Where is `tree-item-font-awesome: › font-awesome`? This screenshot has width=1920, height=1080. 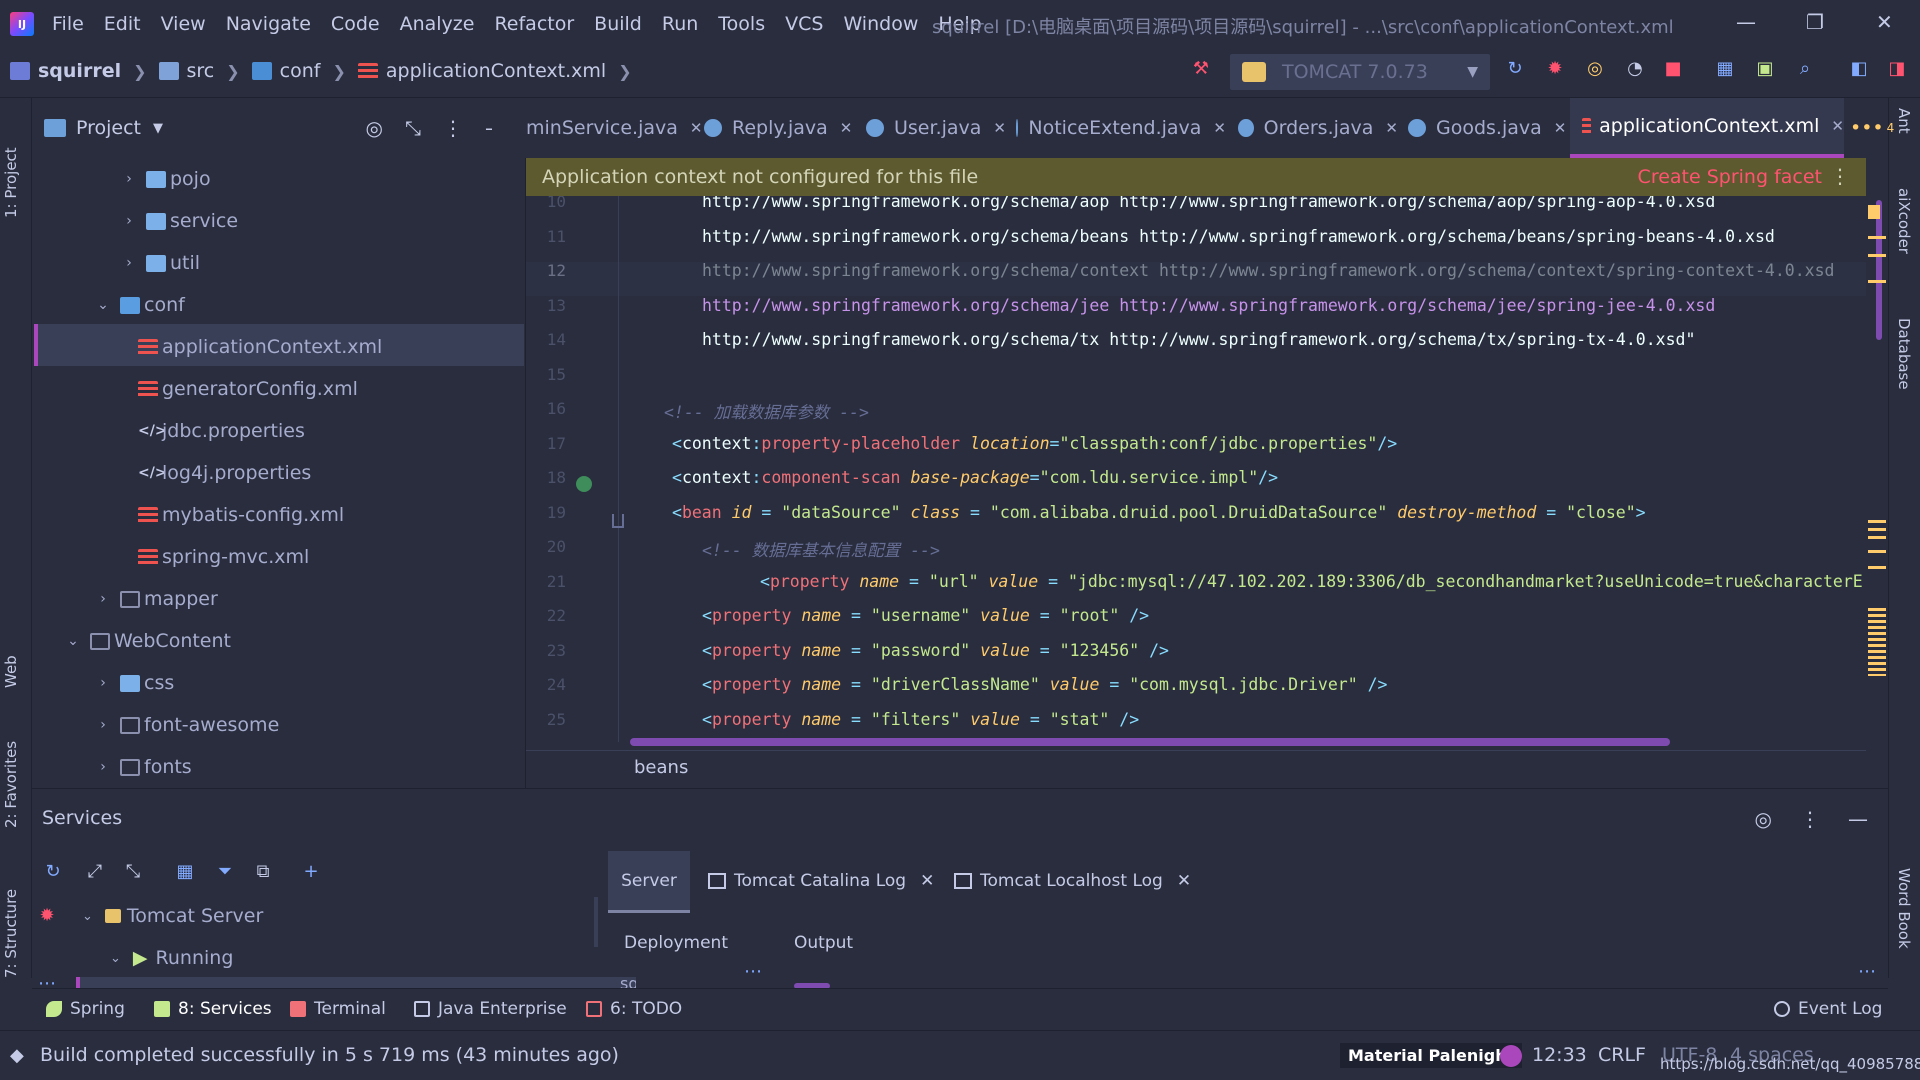 tree-item-font-awesome: › font-awesome is located at coordinates (186, 725).